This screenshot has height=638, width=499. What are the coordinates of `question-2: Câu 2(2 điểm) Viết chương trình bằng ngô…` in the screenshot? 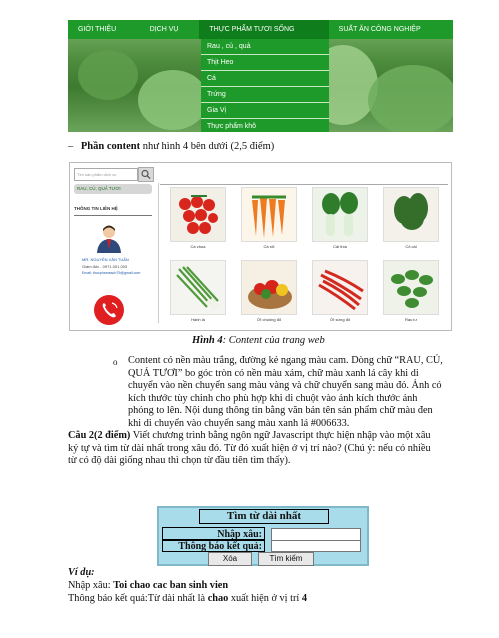 It's located at (258, 449).